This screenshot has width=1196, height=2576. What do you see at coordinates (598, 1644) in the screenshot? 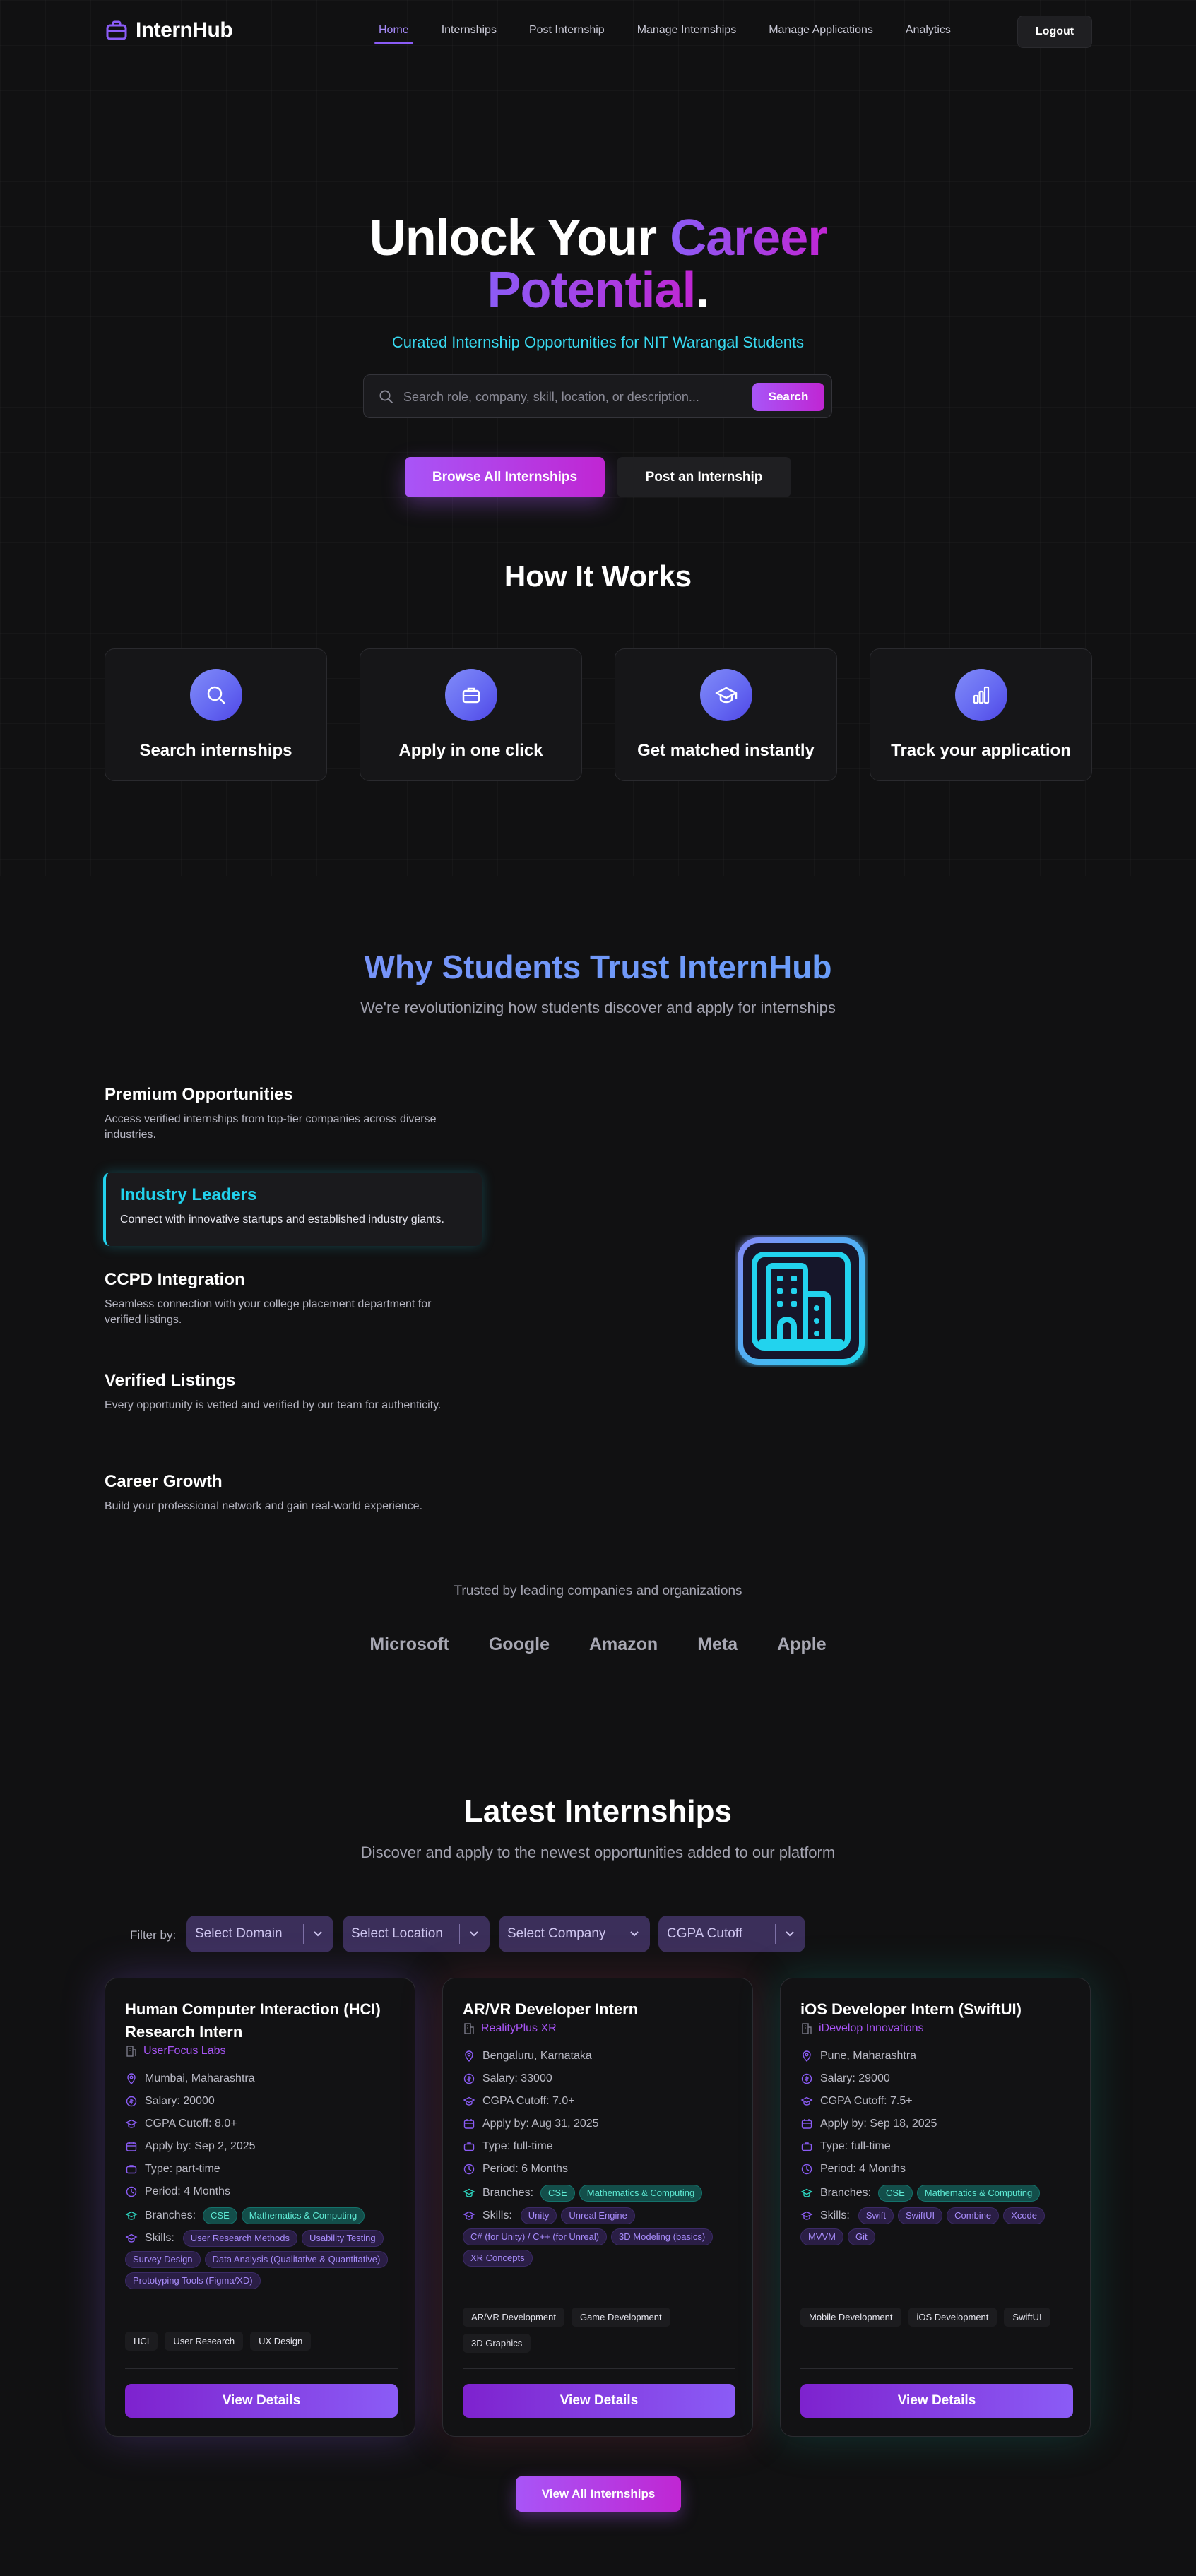
I see `company-logos: Microsoft Google Amazon Meta Apple` at bounding box center [598, 1644].